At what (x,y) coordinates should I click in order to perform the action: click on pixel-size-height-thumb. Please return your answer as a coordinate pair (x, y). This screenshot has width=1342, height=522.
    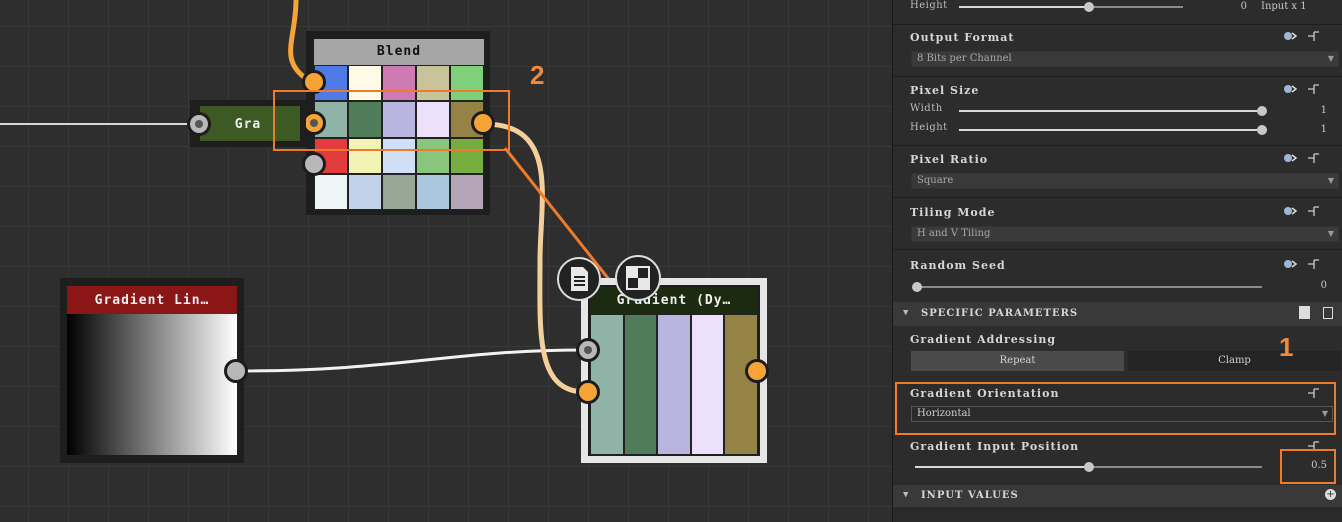
    Looking at the image, I should click on (1262, 130).